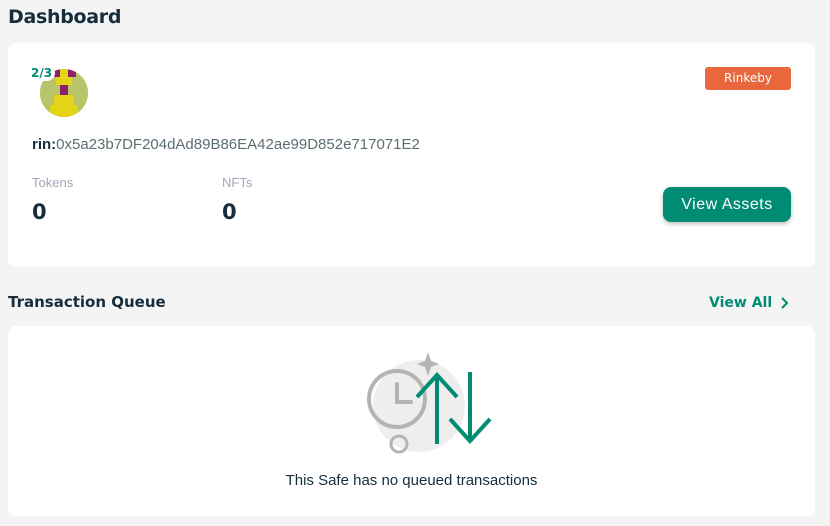 The width and height of the screenshot is (830, 526). Describe the element at coordinates (65, 17) in the screenshot. I see `page-title: Dashboard` at that location.